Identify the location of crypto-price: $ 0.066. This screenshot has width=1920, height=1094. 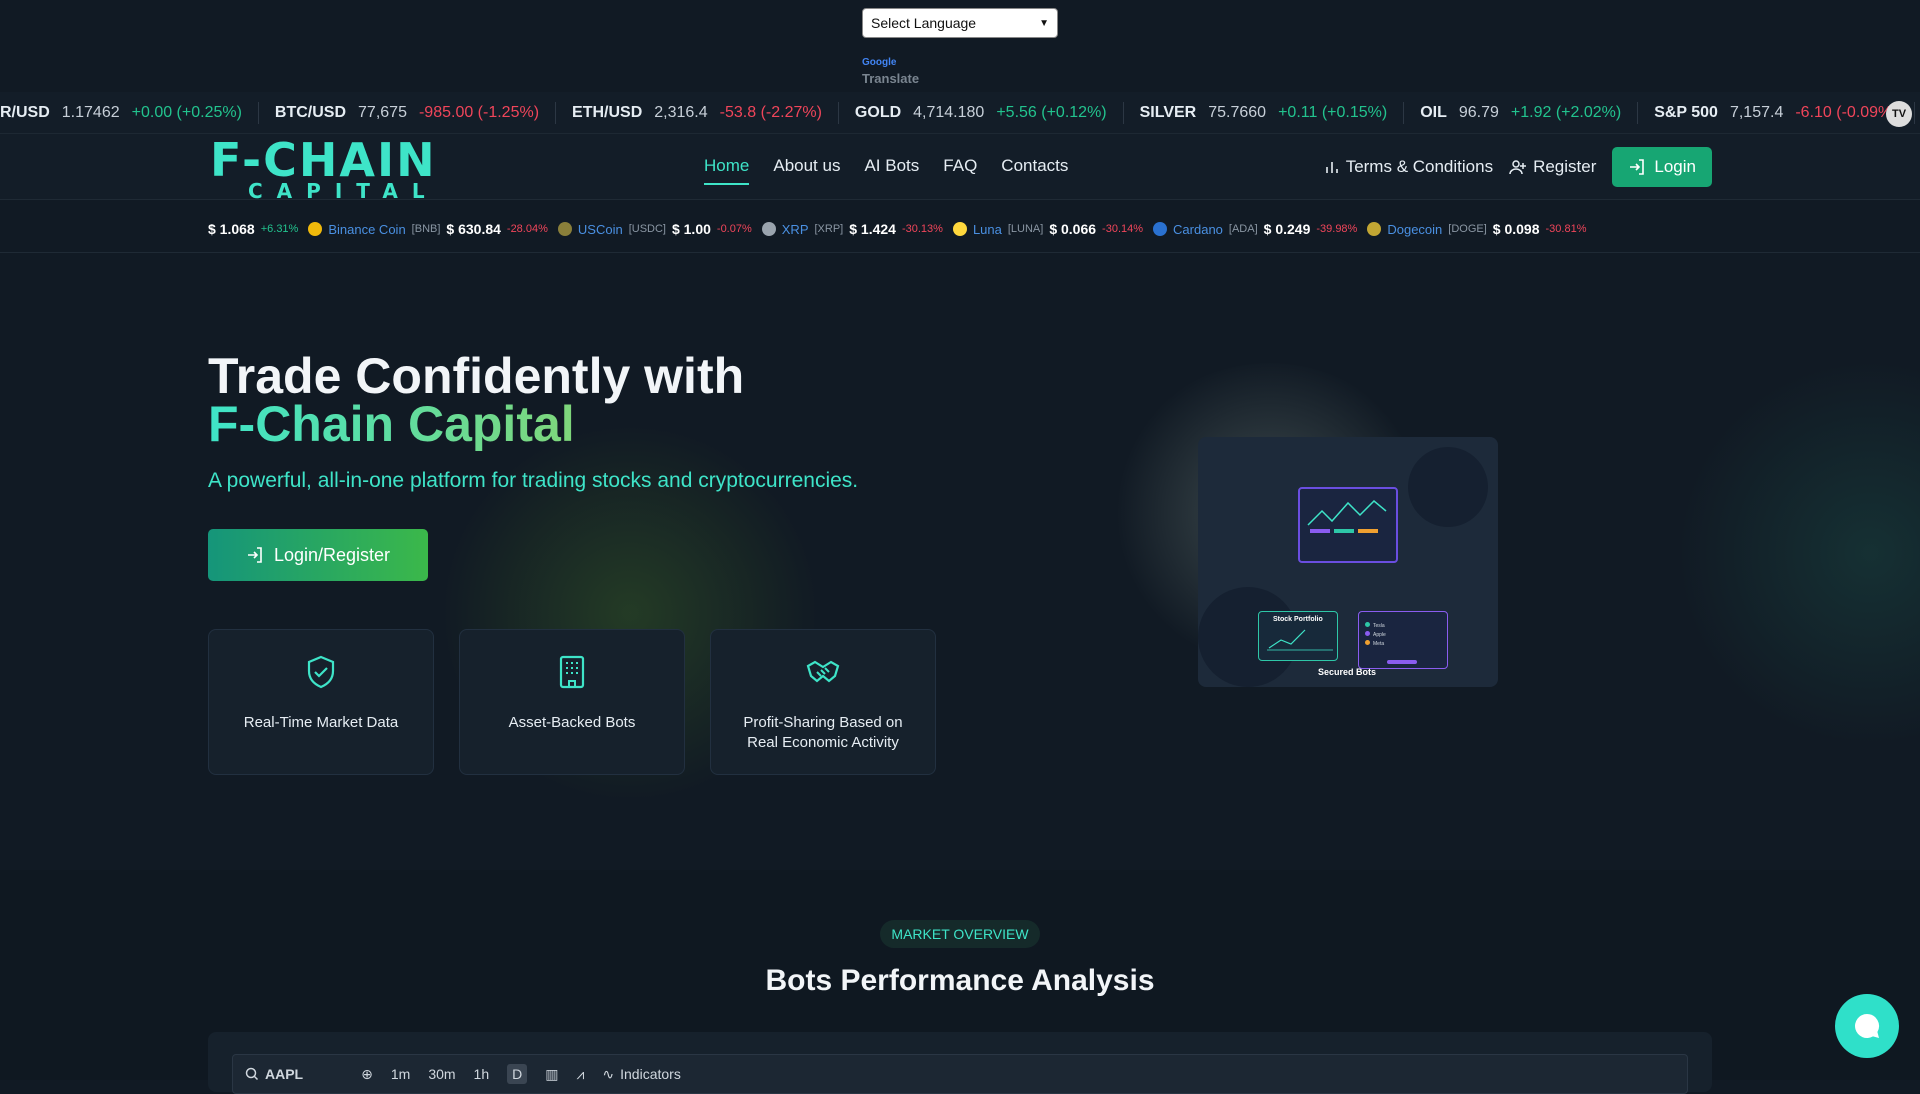
(1073, 229).